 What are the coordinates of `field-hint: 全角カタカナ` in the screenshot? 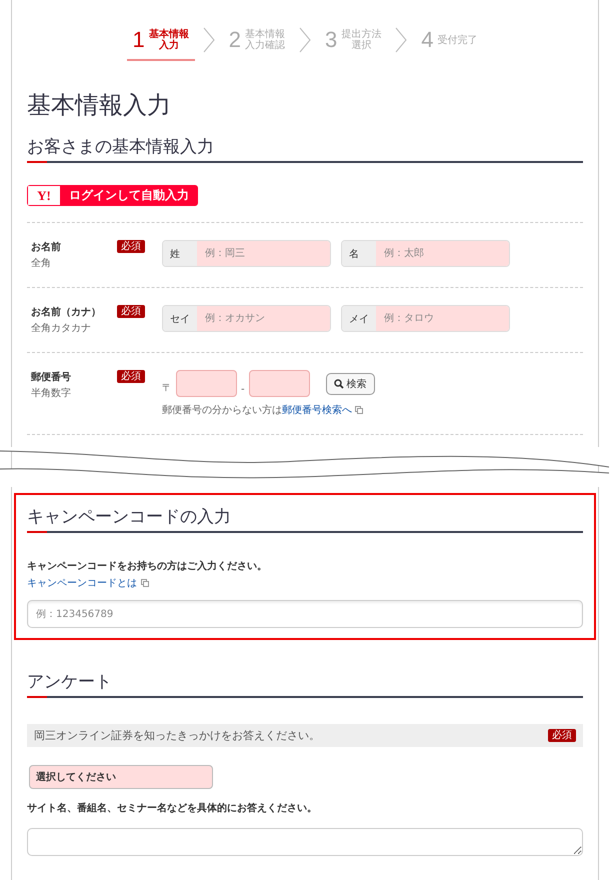 It's located at (61, 328).